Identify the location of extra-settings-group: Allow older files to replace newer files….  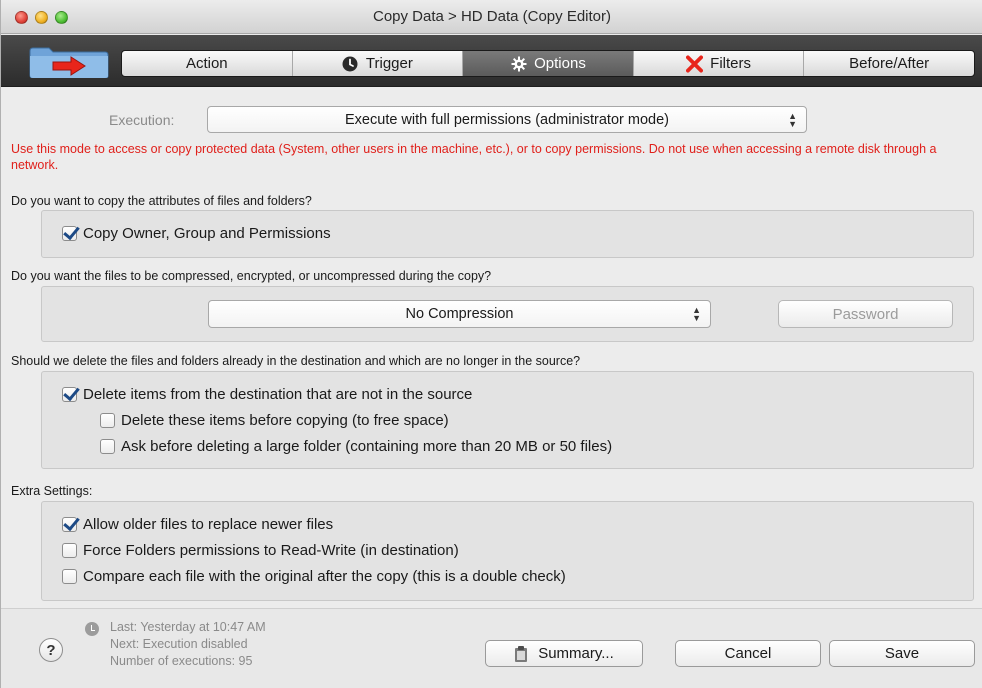
(507, 551).